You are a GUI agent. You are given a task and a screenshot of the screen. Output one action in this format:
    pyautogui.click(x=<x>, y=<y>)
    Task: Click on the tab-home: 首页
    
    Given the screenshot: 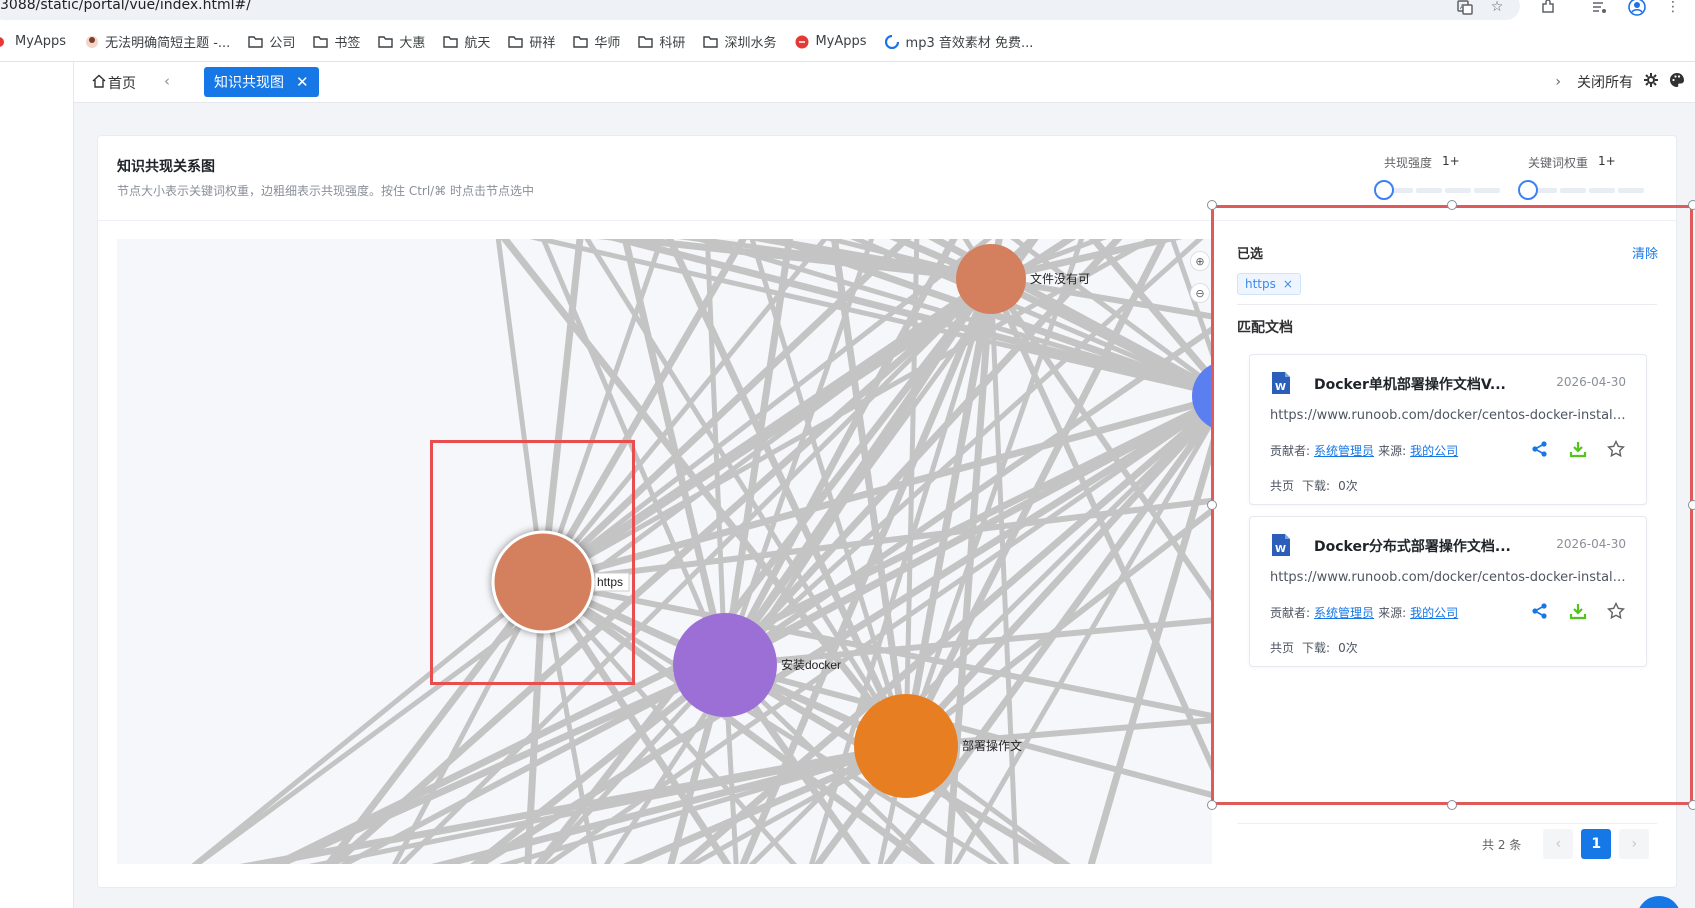 What is the action you would take?
    pyautogui.click(x=114, y=83)
    